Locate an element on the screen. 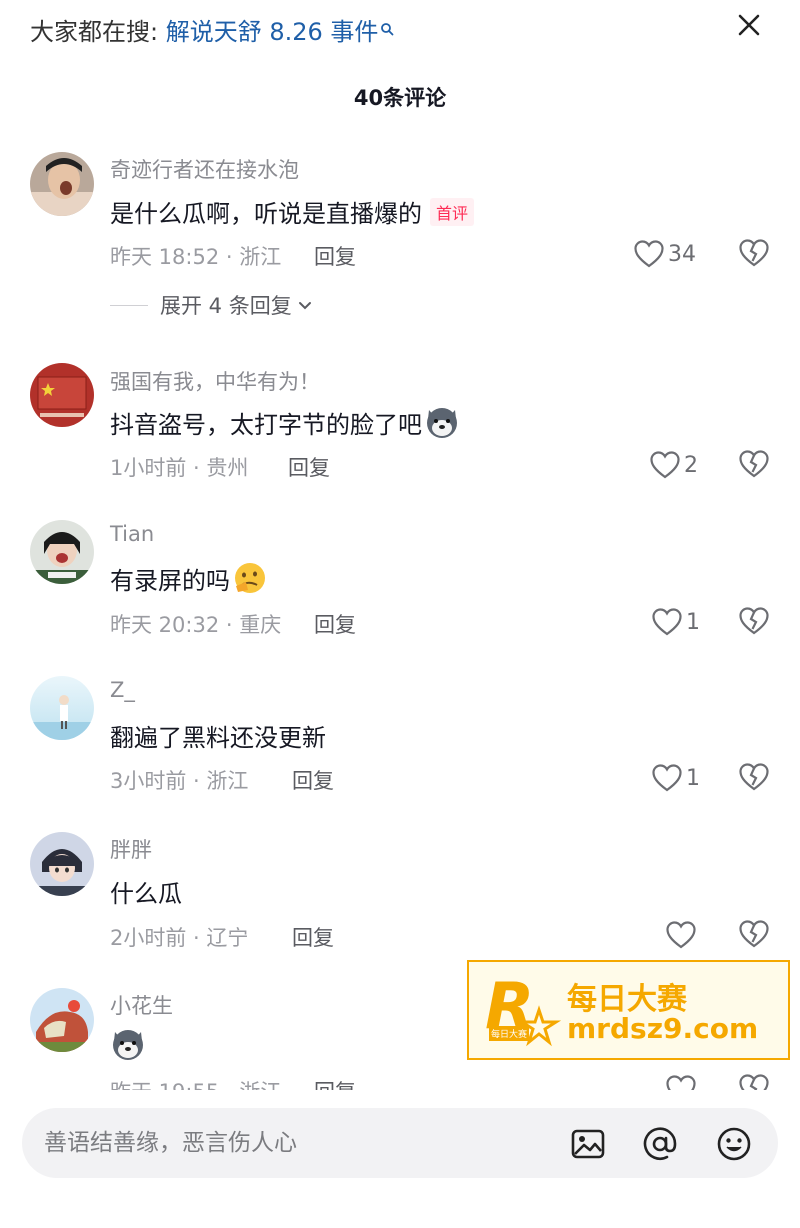 The width and height of the screenshot is (800, 1228). comment-meta: 2小时前 · 辽宁 is located at coordinates (179, 938).